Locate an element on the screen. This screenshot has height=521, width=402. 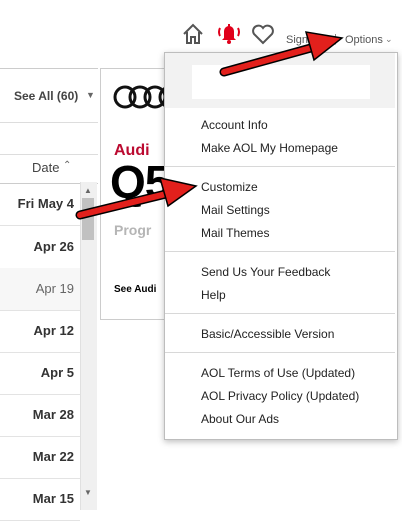
arrow-to-options is located at coordinates (281, 54).